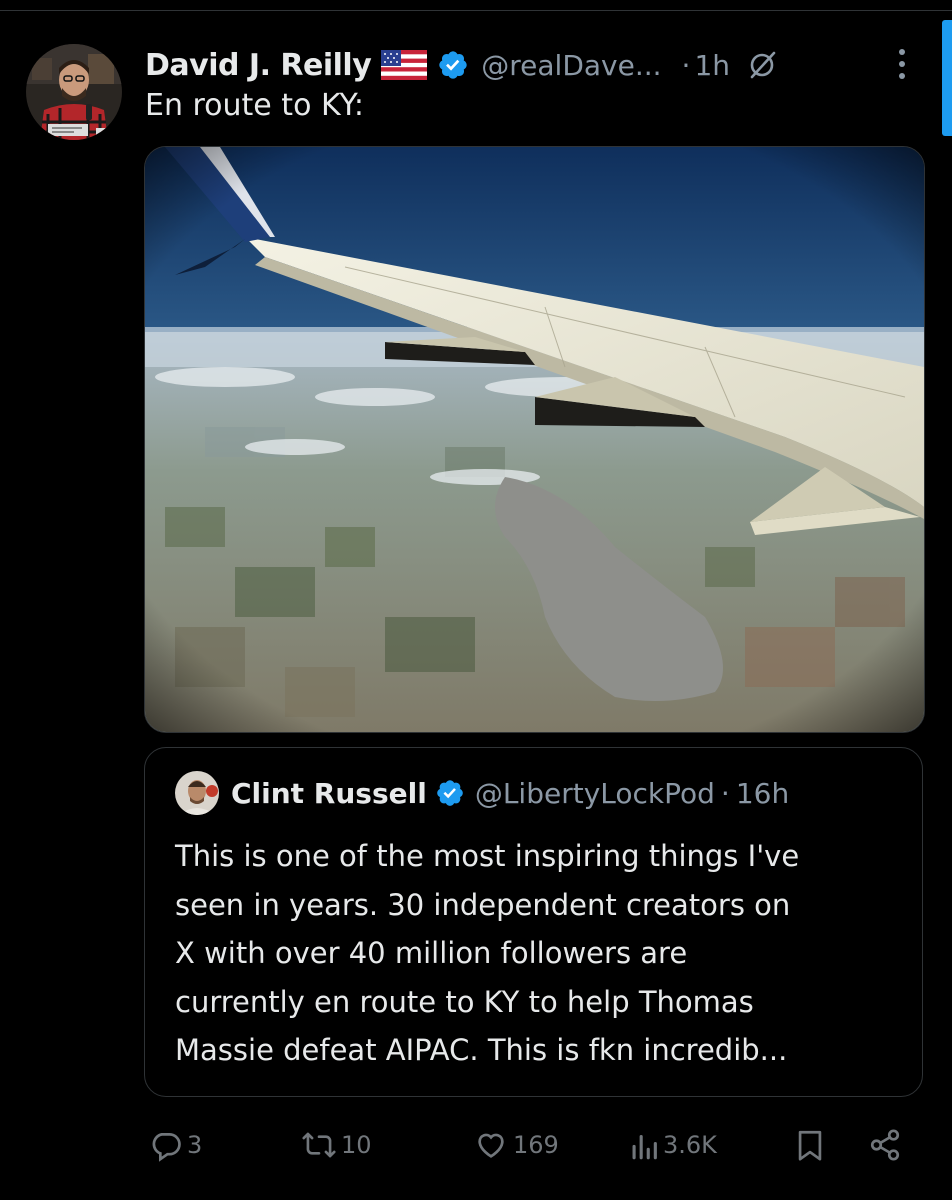  Describe the element at coordinates (404, 65) in the screenshot. I see `us-flag-icon` at that location.